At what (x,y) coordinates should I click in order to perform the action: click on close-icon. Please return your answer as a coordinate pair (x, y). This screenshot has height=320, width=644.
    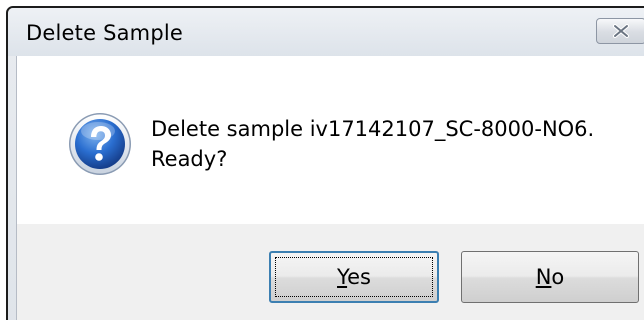
    Looking at the image, I should click on (621, 31).